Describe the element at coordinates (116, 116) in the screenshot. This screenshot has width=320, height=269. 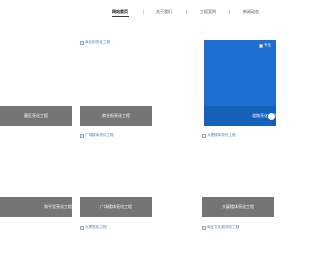
I see `project-caption: 商业街亮化工程` at that location.